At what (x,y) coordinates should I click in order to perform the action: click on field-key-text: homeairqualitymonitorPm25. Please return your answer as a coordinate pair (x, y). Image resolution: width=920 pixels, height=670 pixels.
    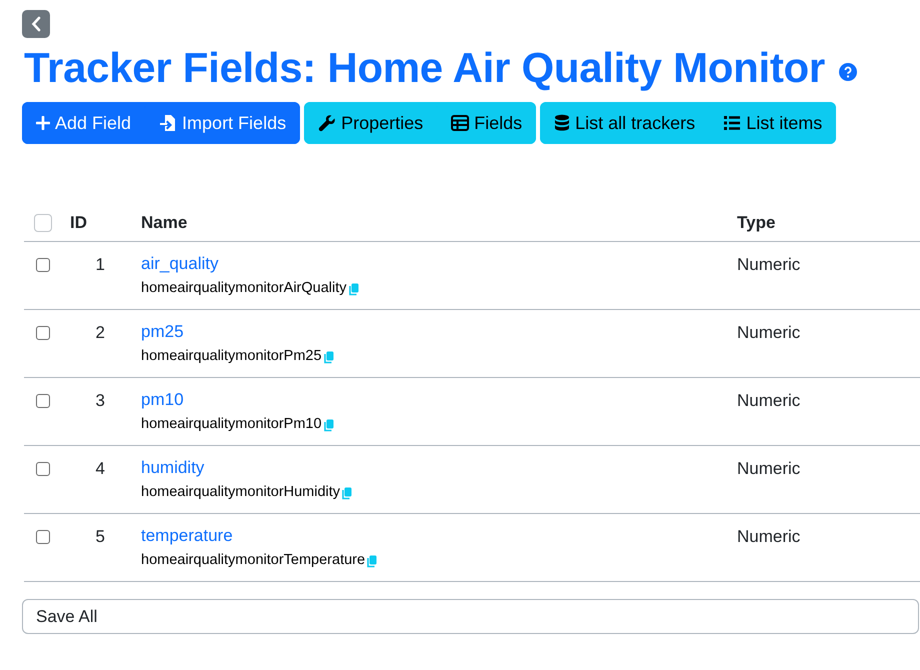
    Looking at the image, I should click on (231, 356).